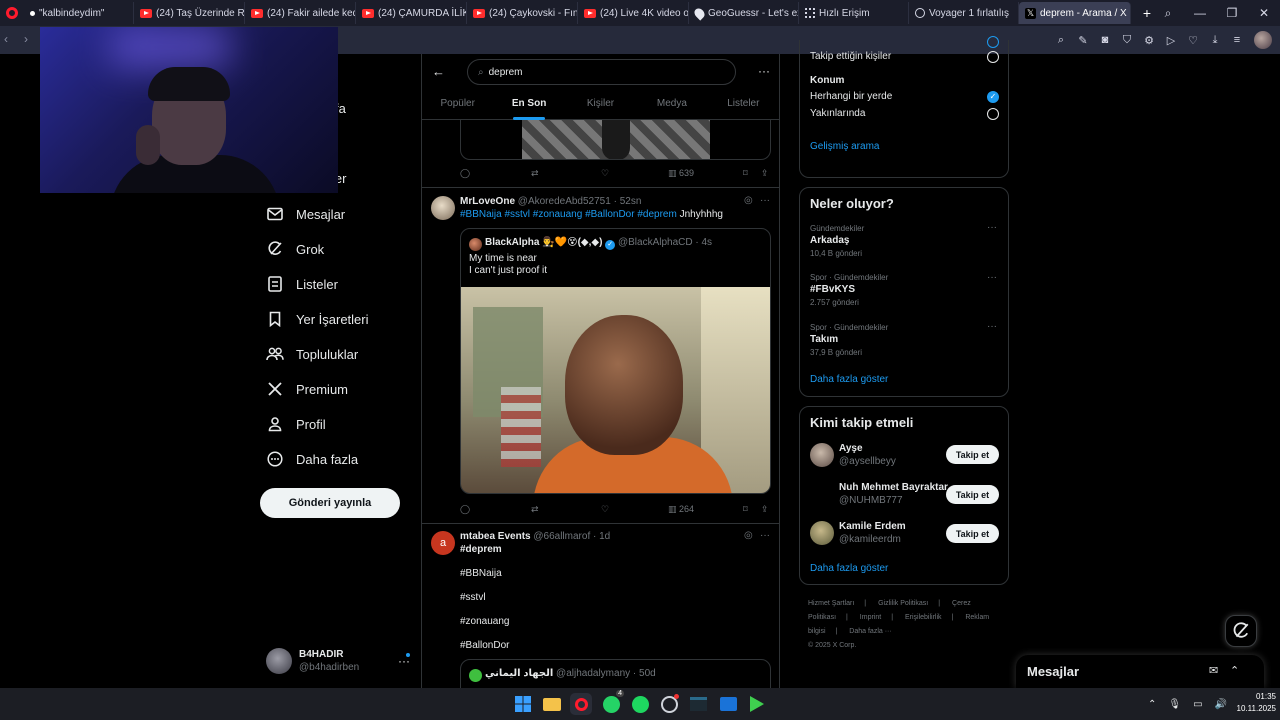 The image size is (1280, 720). Describe the element at coordinates (671, 107) in the screenshot. I see `tab-media: Medya` at that location.